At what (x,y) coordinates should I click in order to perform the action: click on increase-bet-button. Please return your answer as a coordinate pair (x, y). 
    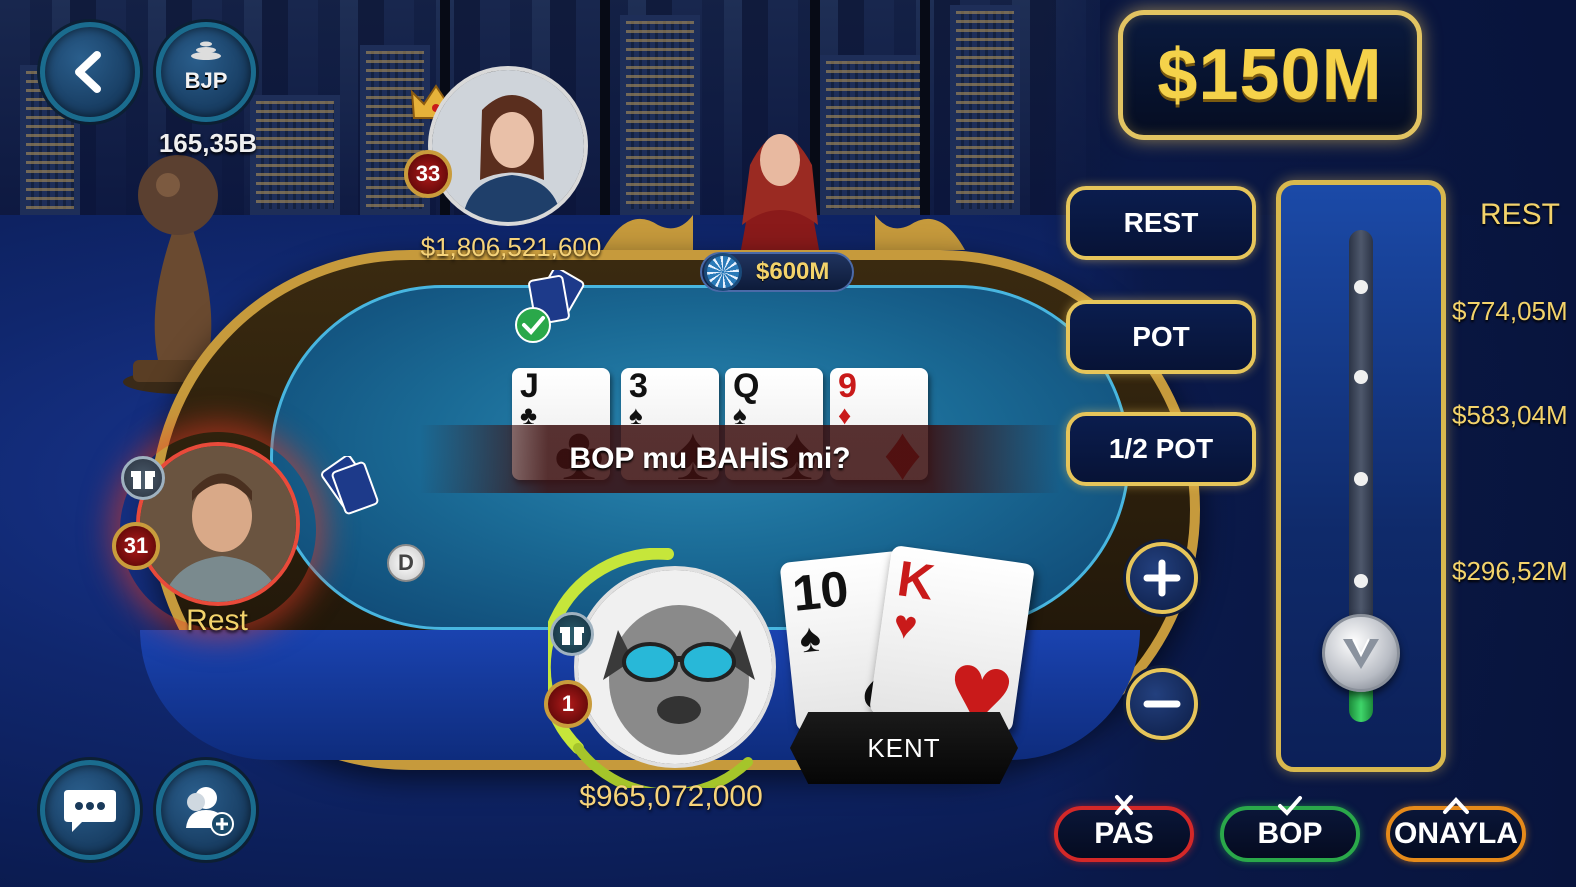
    Looking at the image, I should click on (1162, 578).